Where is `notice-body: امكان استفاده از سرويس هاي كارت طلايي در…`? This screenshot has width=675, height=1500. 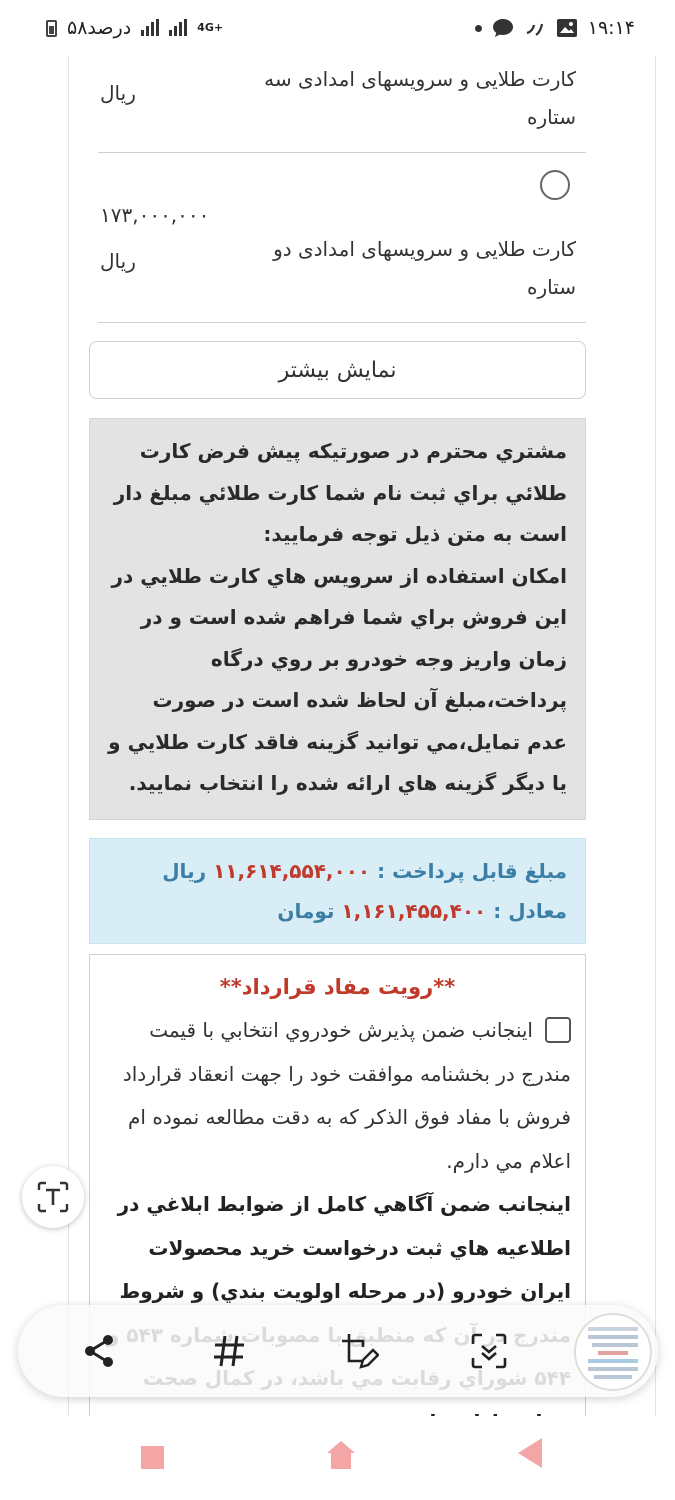
notice-body: امكان استفاده از سرويس هاي كارت طلايي در… is located at coordinates (337, 679).